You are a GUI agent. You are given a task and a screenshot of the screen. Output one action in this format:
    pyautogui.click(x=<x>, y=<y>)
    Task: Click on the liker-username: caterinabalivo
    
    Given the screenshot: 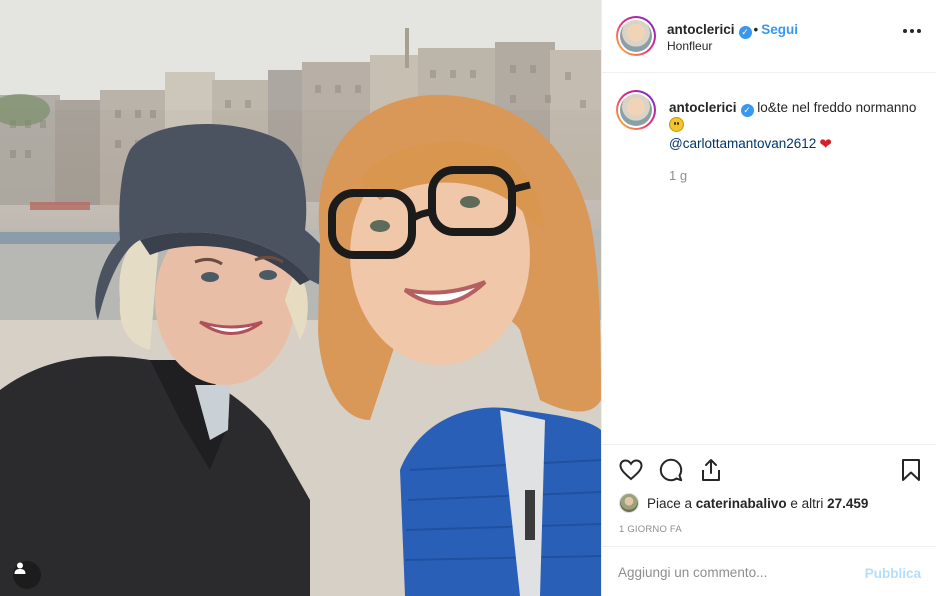 What is the action you would take?
    pyautogui.click(x=741, y=503)
    